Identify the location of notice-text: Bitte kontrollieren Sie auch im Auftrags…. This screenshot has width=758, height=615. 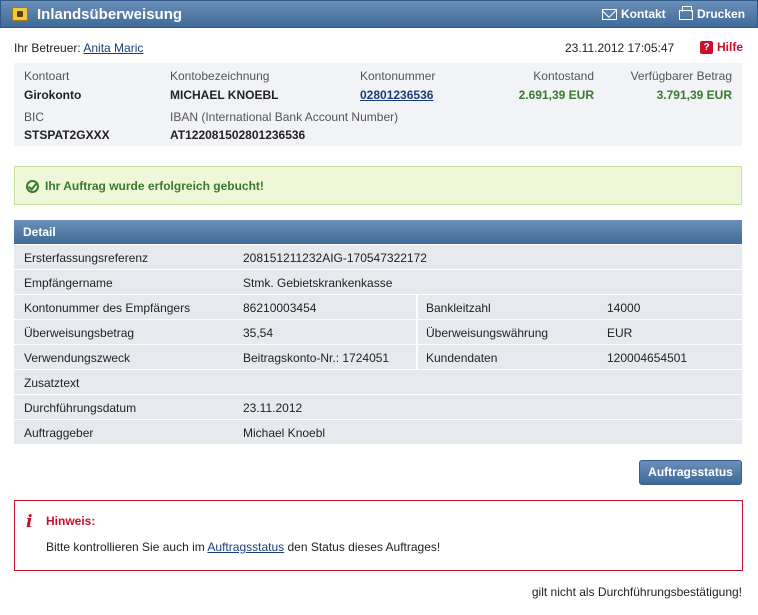
(243, 547).